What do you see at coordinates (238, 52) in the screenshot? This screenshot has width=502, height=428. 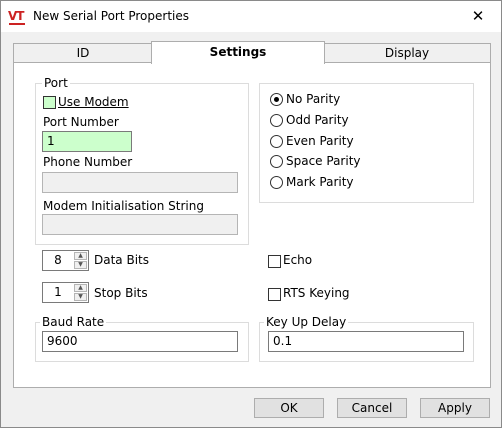 I see `tab-settings: Settings` at bounding box center [238, 52].